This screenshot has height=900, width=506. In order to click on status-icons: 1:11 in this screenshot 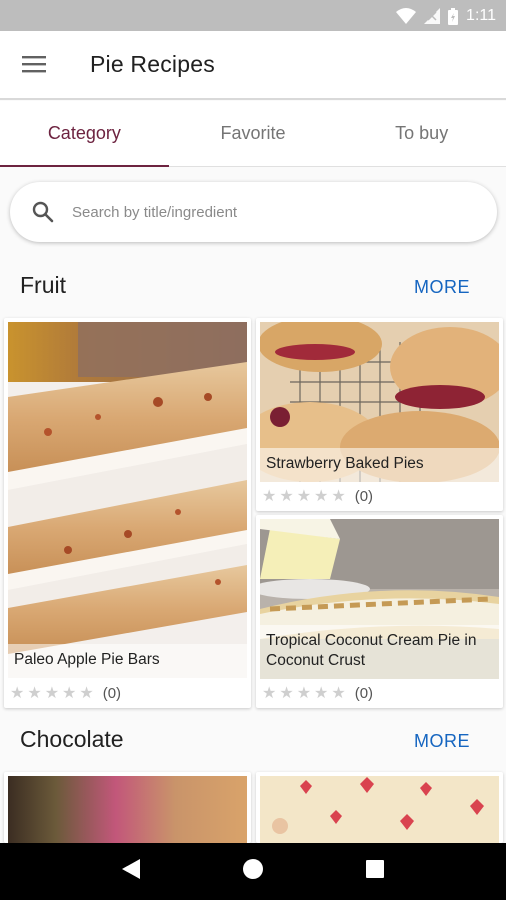, I will do `click(446, 16)`.